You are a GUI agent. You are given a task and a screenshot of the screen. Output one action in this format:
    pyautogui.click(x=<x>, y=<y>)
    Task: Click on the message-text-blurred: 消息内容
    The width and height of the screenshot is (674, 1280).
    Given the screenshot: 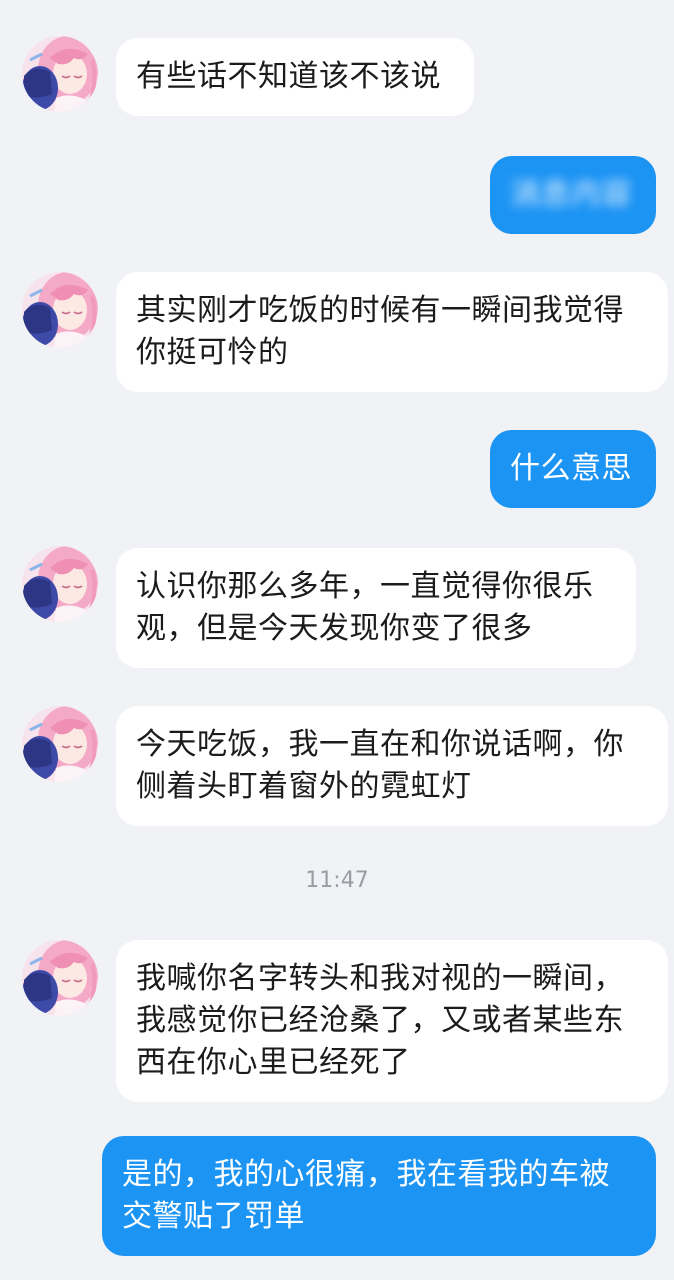 What is the action you would take?
    pyautogui.click(x=571, y=194)
    